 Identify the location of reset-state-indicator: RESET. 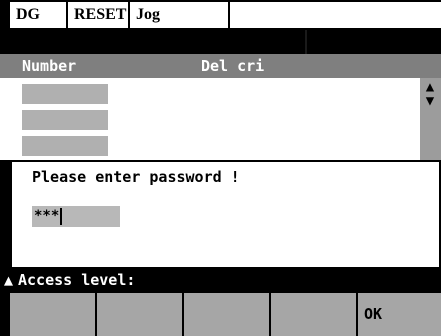
(98, 15).